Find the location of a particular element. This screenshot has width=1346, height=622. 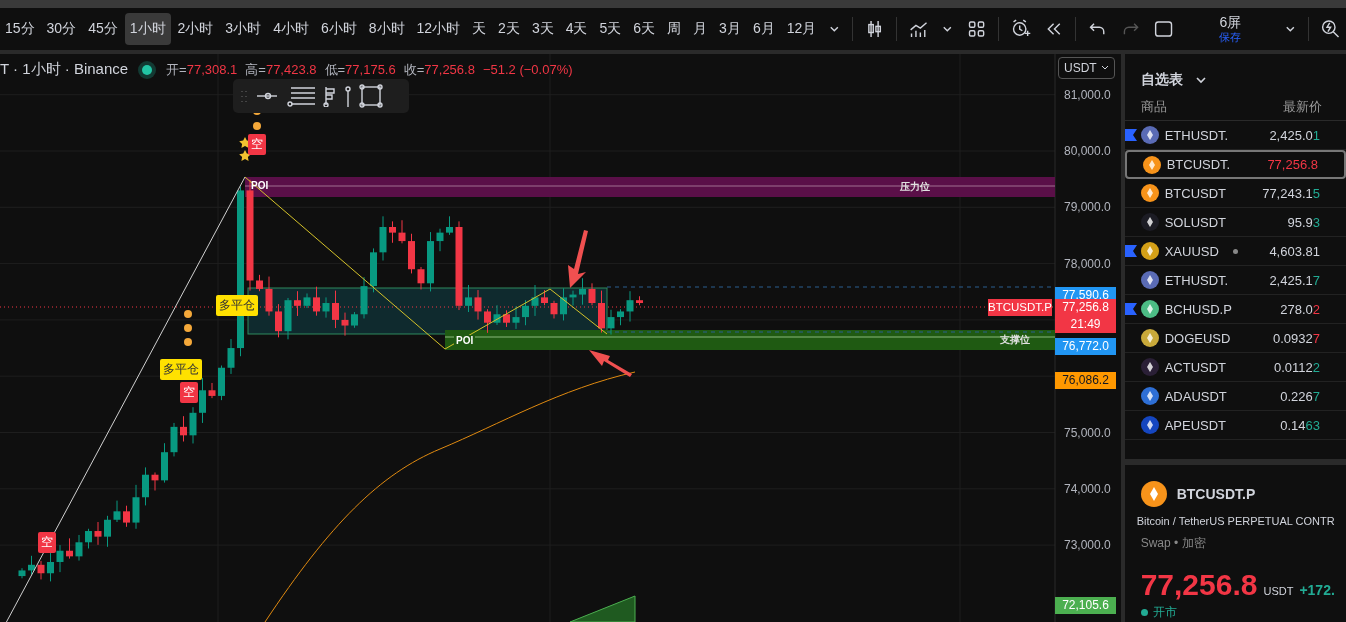

watchlist-row: ACTUSDT 0.01122 is located at coordinates (1235, 367).